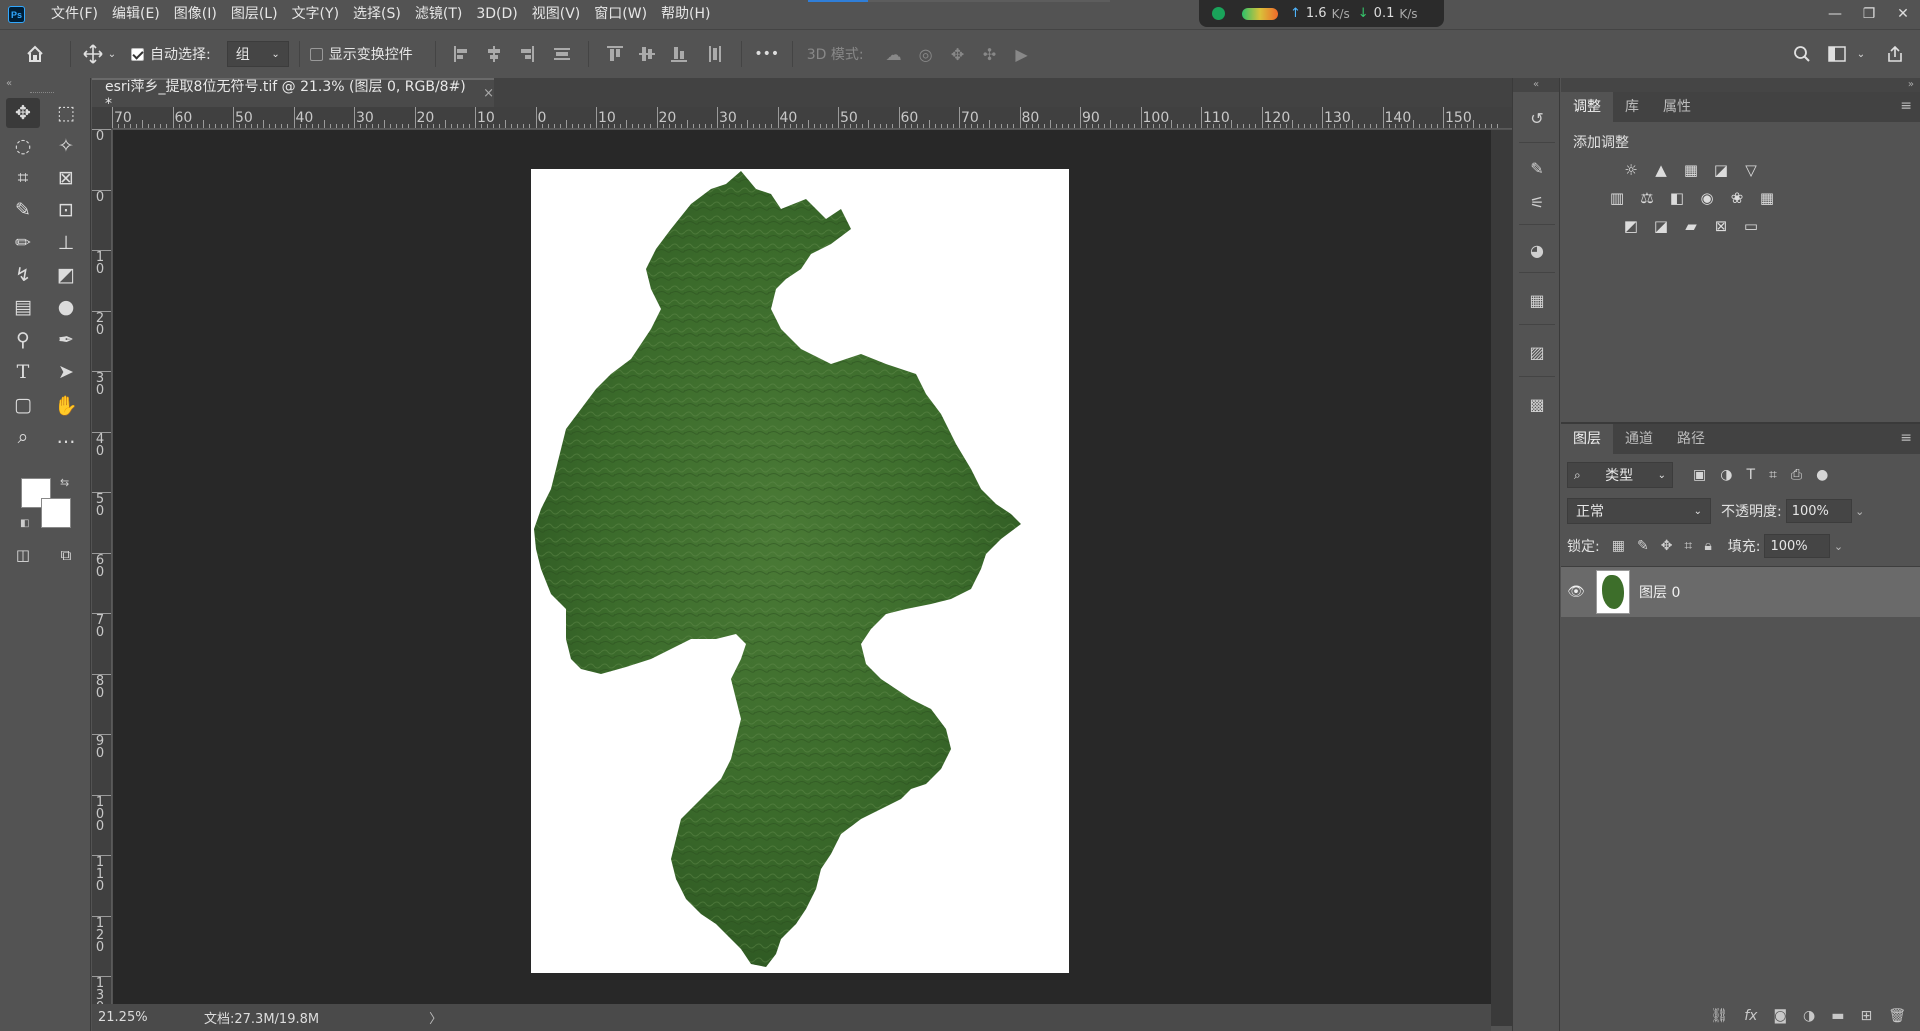 The image size is (1920, 1031). What do you see at coordinates (42, 93) in the screenshot?
I see `grip-icon` at bounding box center [42, 93].